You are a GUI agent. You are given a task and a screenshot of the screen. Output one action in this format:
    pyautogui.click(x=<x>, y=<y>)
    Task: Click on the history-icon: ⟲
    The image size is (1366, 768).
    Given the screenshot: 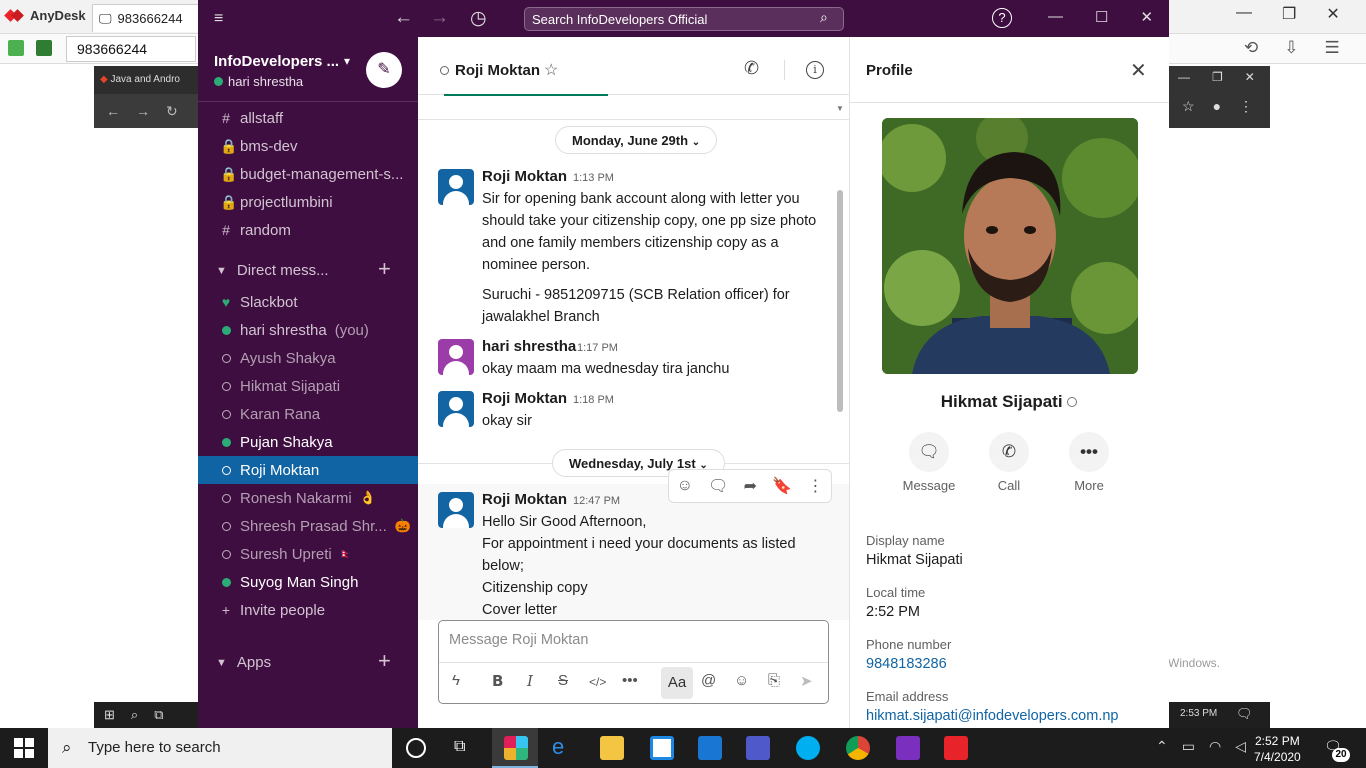 What is the action you would take?
    pyautogui.click(x=1251, y=48)
    